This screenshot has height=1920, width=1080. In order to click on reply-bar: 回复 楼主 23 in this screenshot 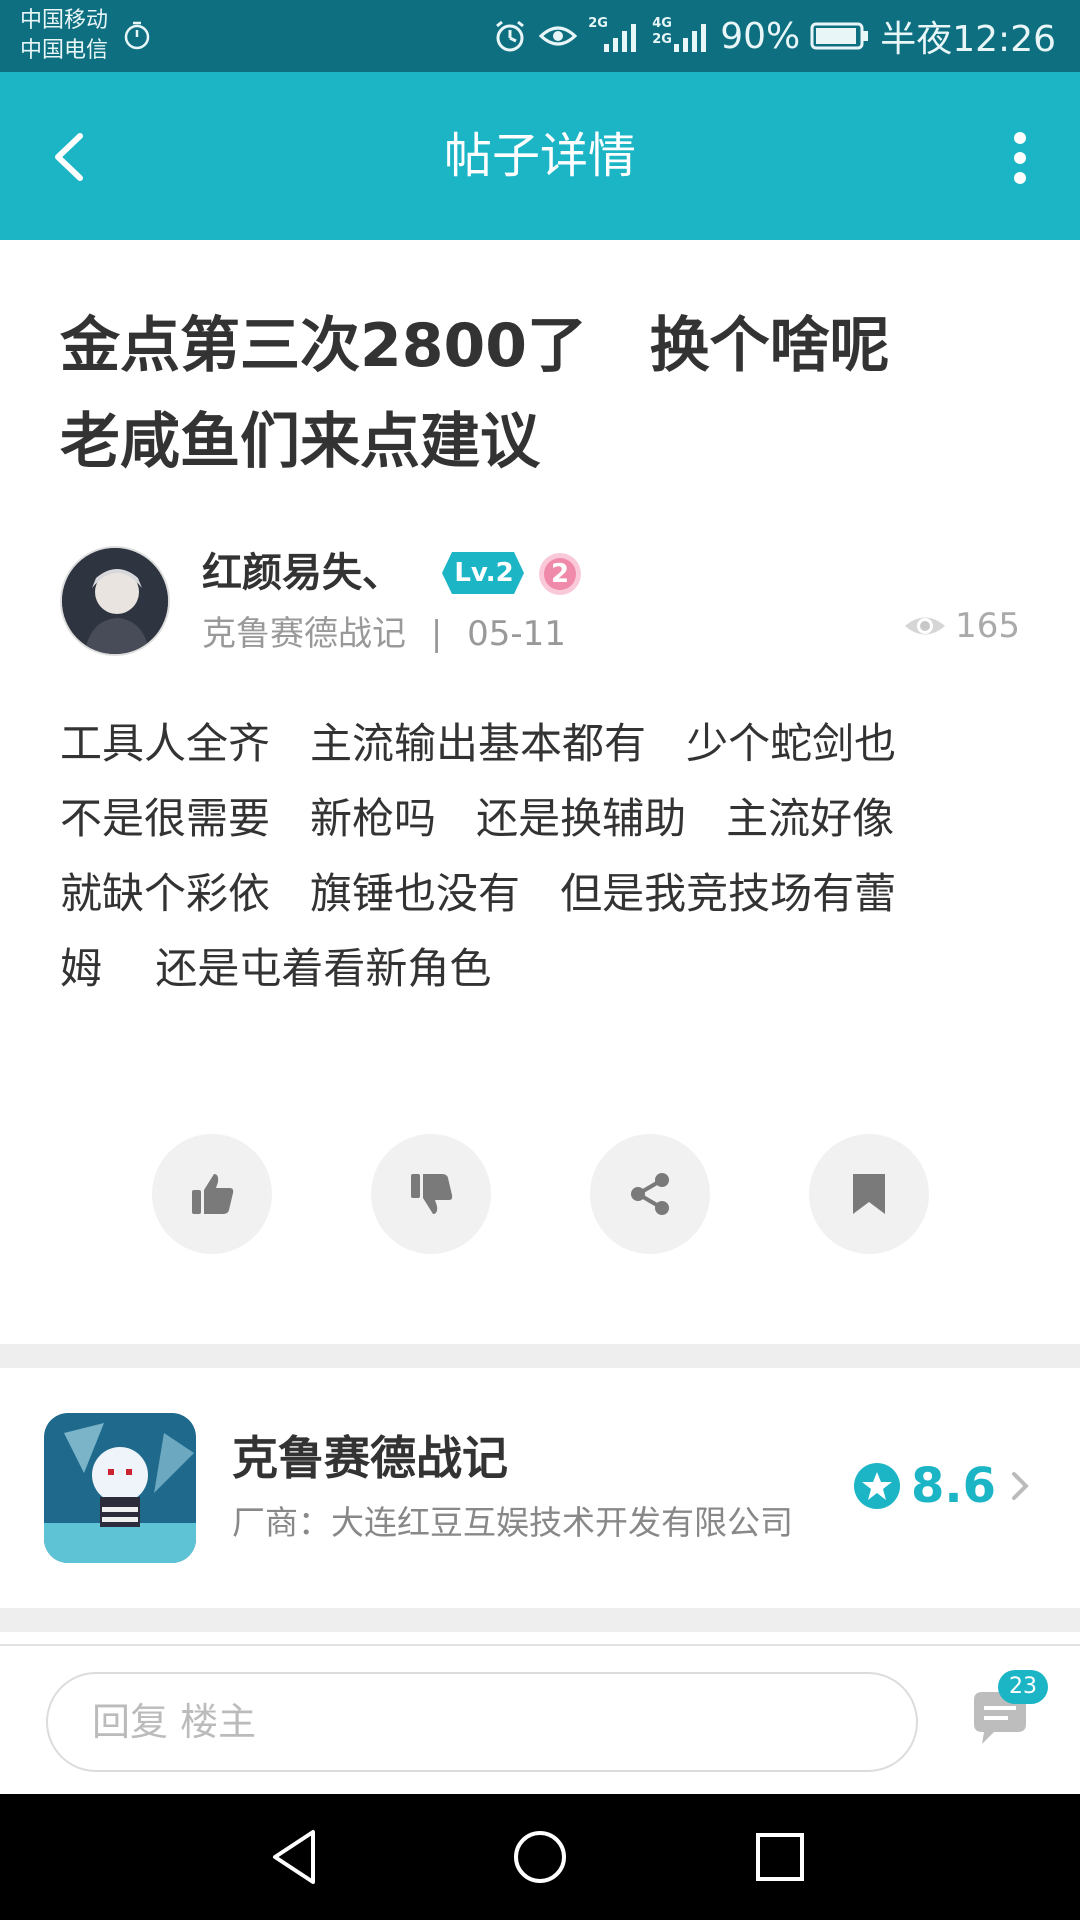, I will do `click(540, 1719)`.